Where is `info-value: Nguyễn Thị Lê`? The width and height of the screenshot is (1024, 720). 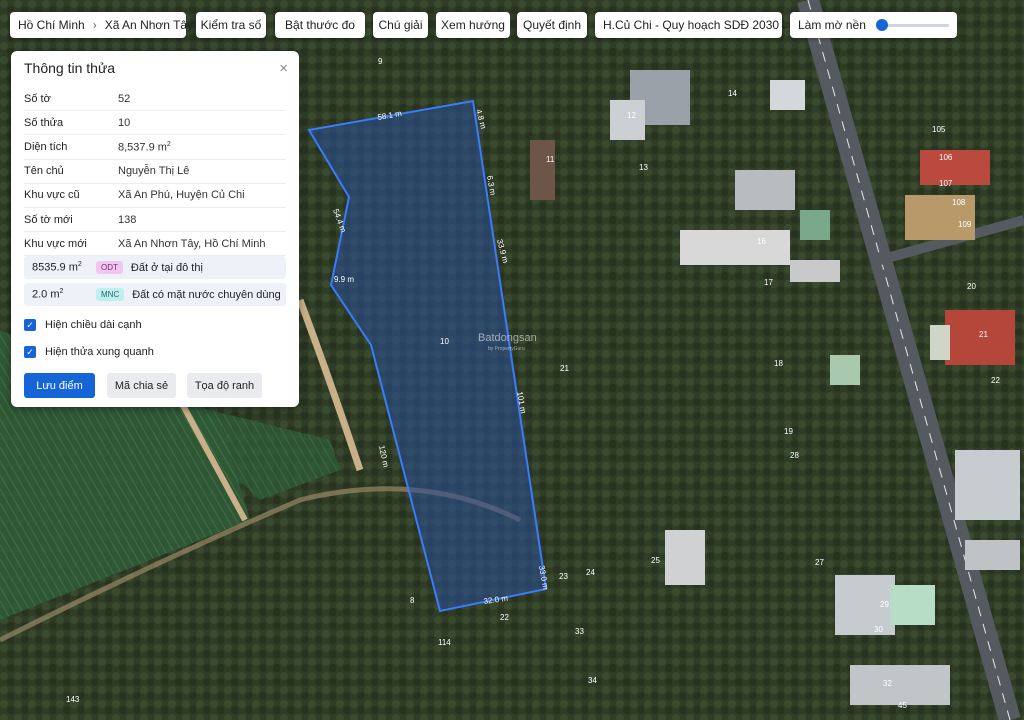 info-value: Nguyễn Thị Lê is located at coordinates (154, 171).